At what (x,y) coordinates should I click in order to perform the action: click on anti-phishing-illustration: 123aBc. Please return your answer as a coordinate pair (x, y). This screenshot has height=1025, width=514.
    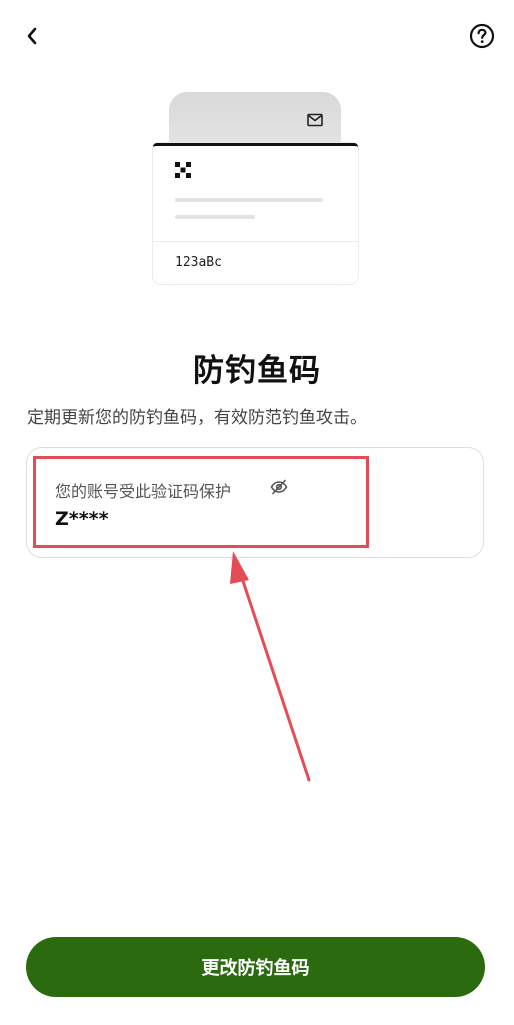
    Looking at the image, I should click on (257, 199).